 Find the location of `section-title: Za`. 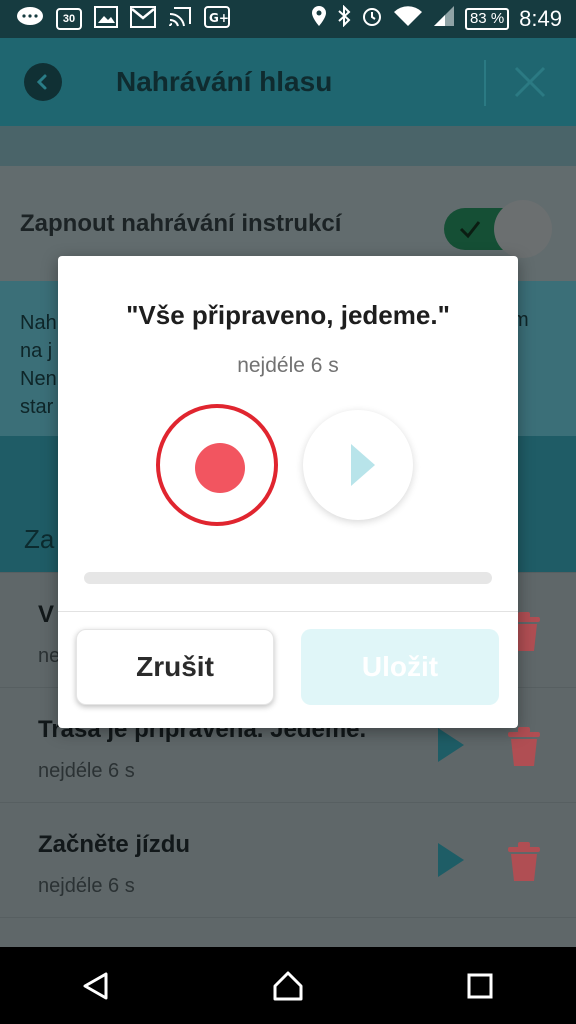

section-title: Za is located at coordinates (39, 539).